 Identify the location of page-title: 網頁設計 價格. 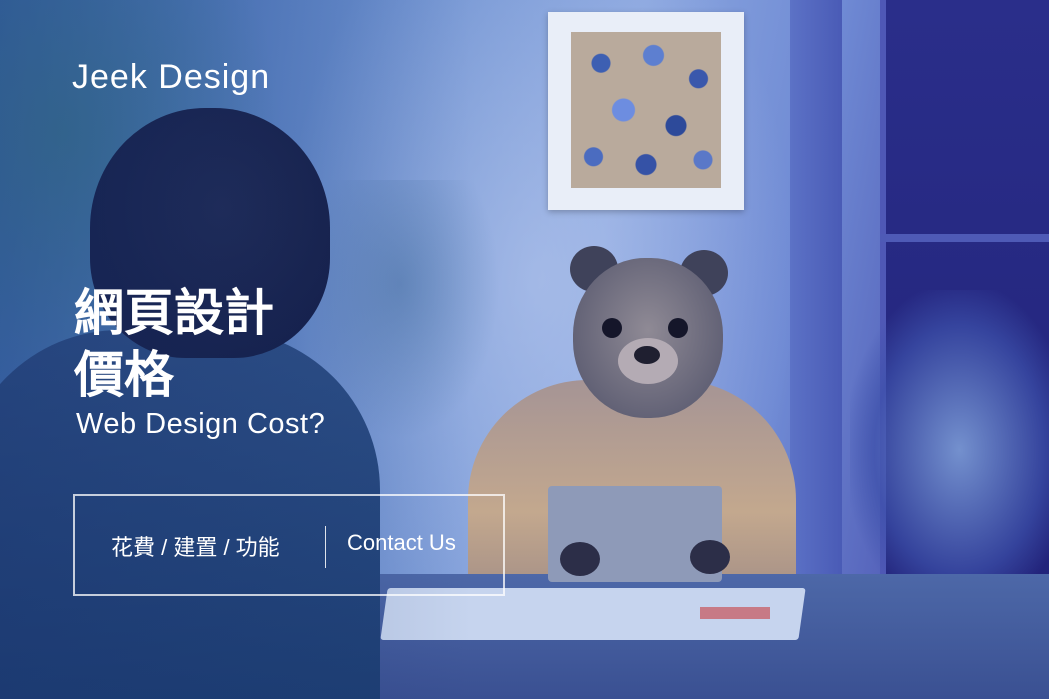
(174, 344).